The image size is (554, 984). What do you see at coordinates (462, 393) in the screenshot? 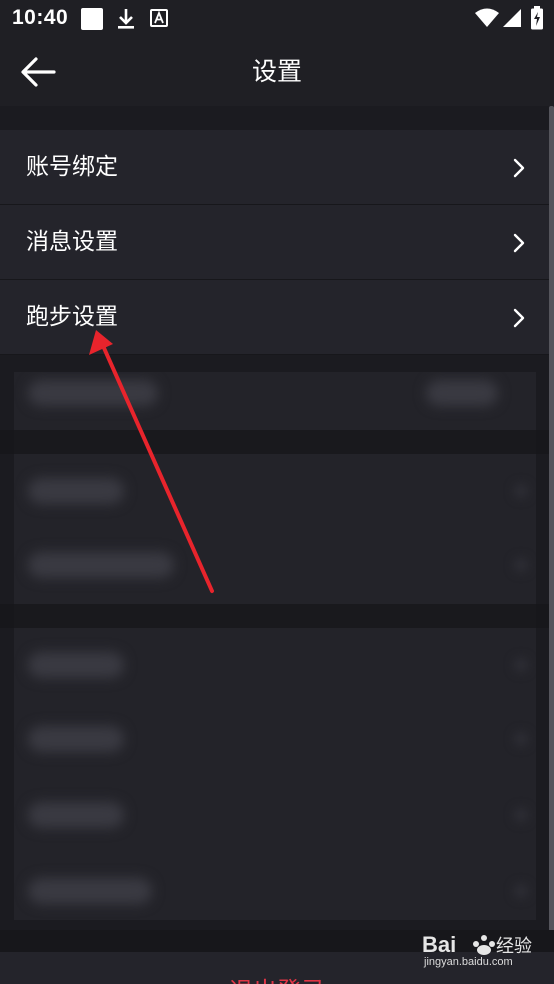
I see `blurred-row-value` at bounding box center [462, 393].